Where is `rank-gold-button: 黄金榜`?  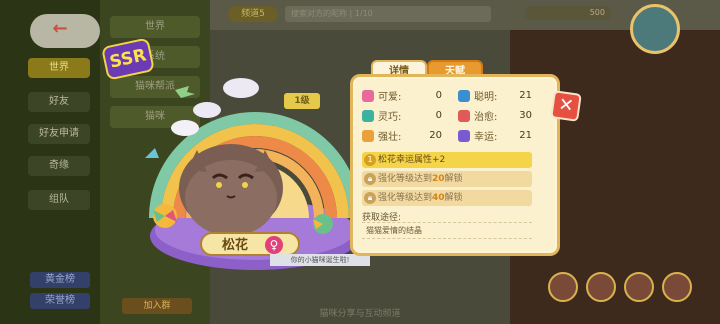
rank-gold-button: 黄金榜 is located at coordinates (60, 280).